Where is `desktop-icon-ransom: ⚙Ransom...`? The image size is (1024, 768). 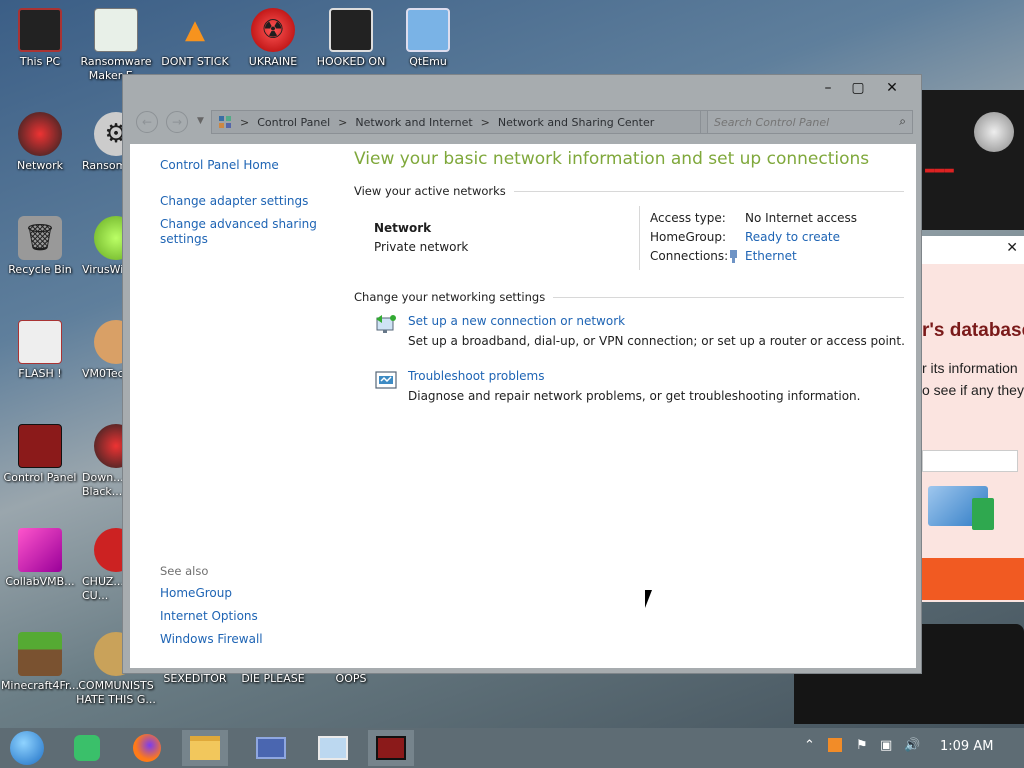
desktop-icon-ransom: ⚙Ransom... is located at coordinates (99, 142).